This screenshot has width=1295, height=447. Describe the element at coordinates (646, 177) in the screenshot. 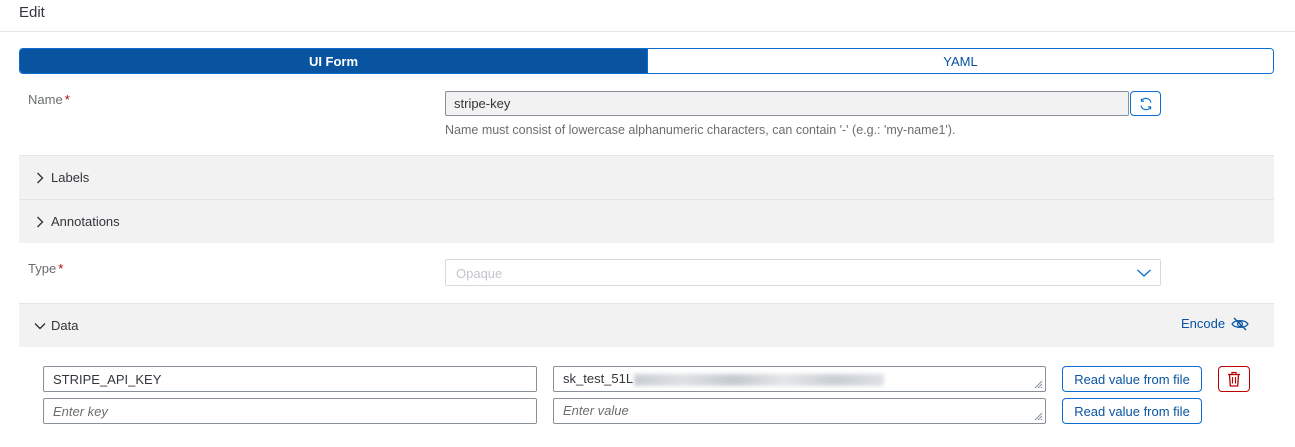

I see `labels-panel-header: Labels` at that location.